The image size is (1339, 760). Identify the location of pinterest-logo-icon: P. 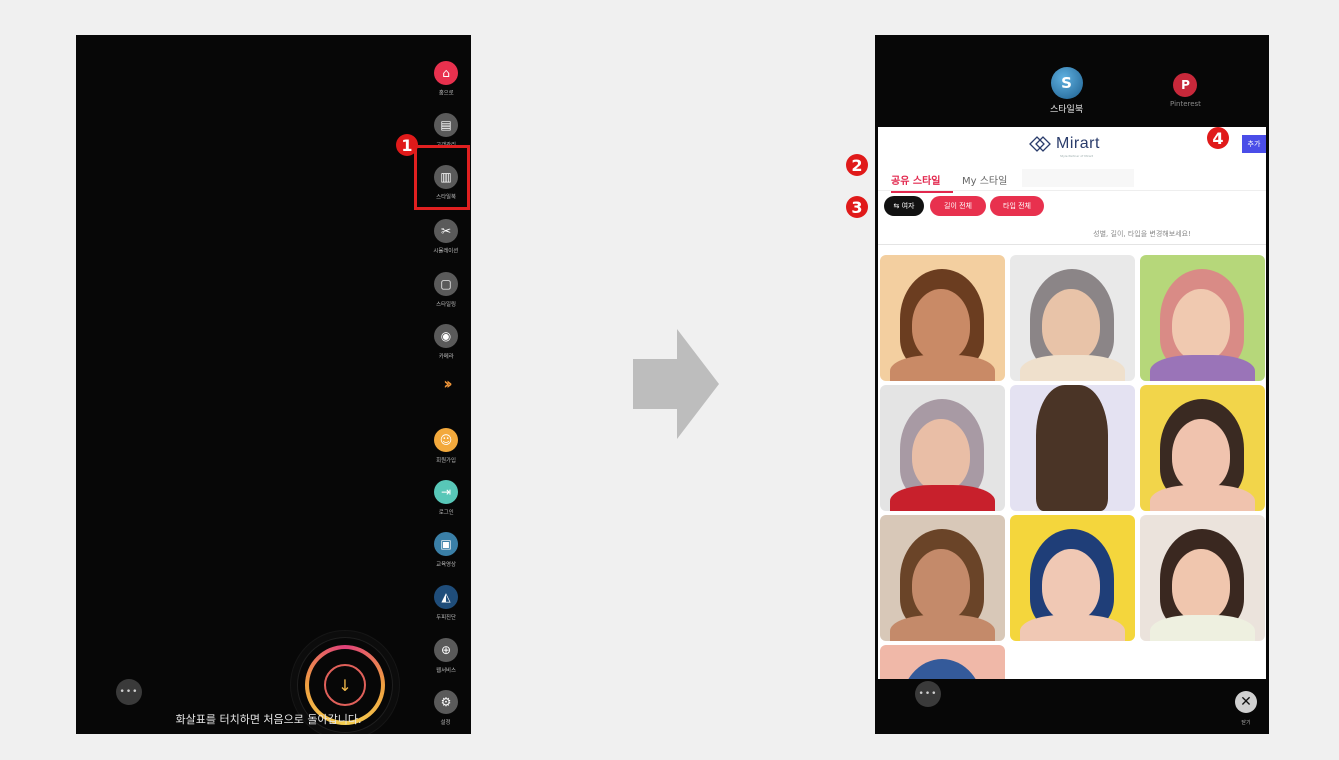
(1185, 85).